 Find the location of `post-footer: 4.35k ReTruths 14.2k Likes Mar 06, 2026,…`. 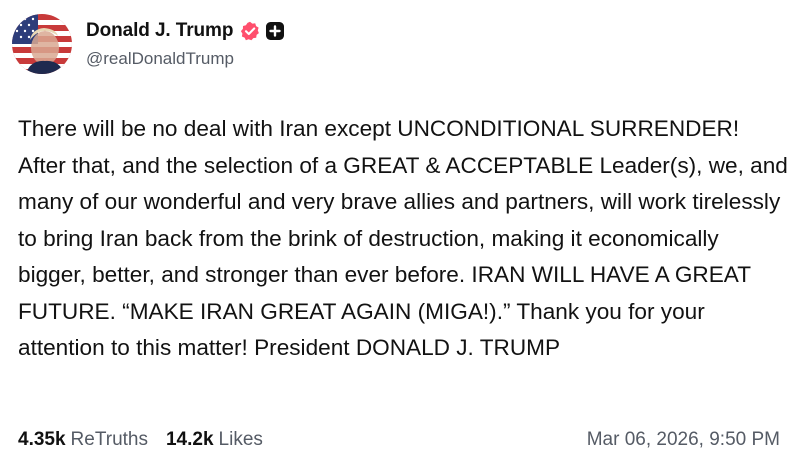

post-footer: 4.35k ReTruths 14.2k Likes Mar 06, 2026,… is located at coordinates (399, 440).